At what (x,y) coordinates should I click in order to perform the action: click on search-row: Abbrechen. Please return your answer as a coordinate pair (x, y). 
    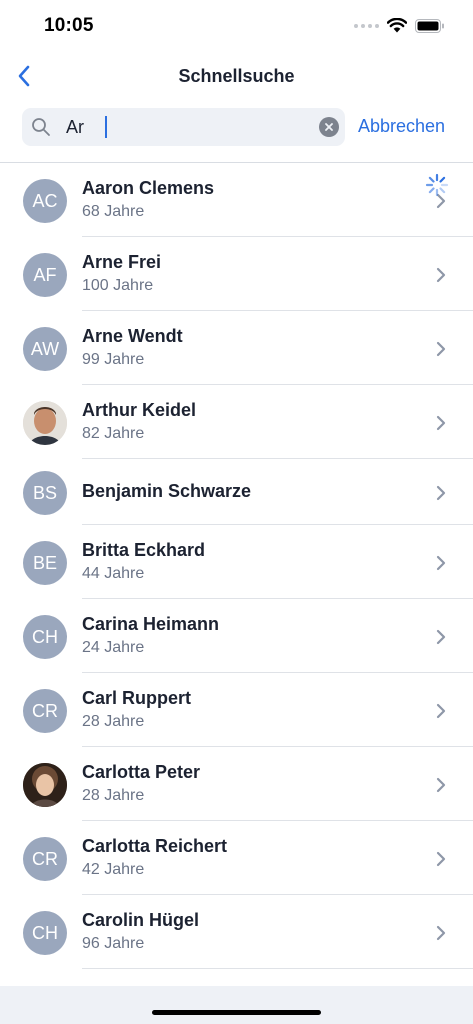
    Looking at the image, I should click on (236, 127).